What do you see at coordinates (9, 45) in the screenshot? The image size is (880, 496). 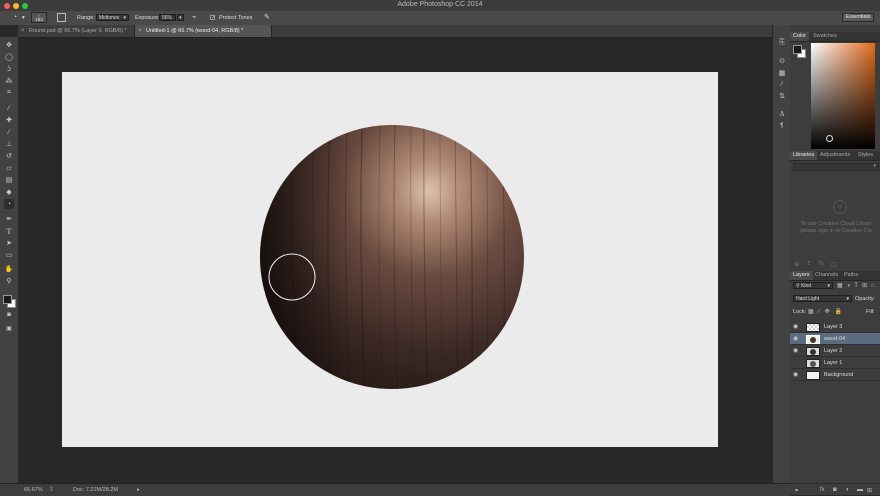 I see `move-tool-icon: ✥` at bounding box center [9, 45].